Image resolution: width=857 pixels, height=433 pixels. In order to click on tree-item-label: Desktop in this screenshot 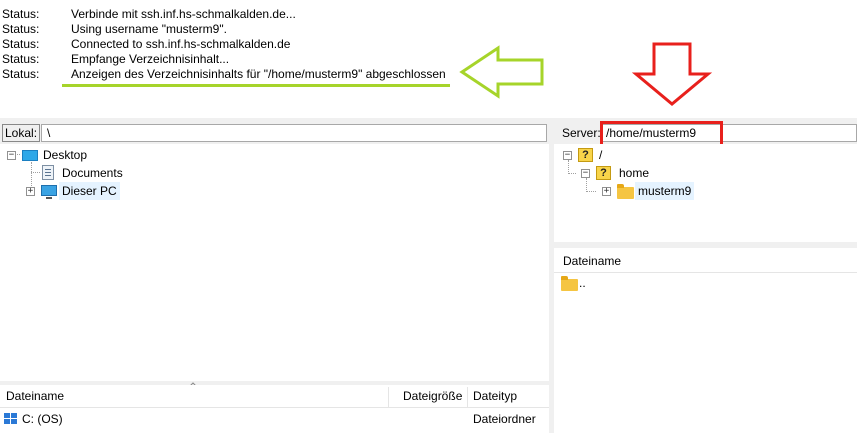, I will do `click(65, 155)`.